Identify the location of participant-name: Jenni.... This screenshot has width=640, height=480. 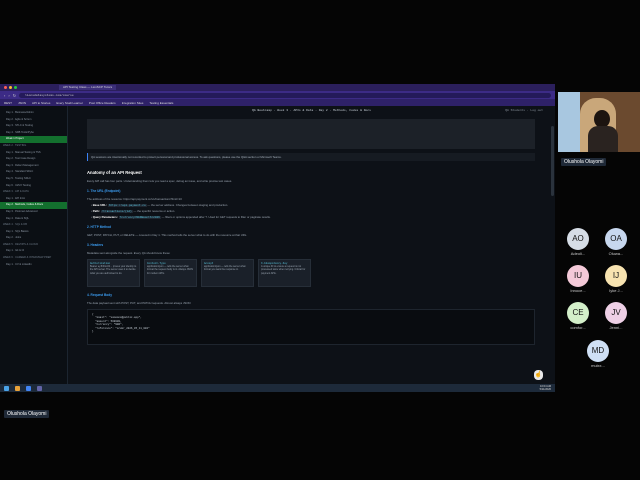
(616, 327).